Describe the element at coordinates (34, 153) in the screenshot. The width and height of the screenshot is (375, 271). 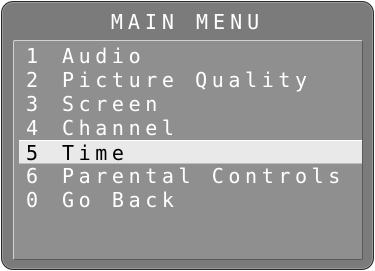
I see `menu-item-number: 5` at that location.